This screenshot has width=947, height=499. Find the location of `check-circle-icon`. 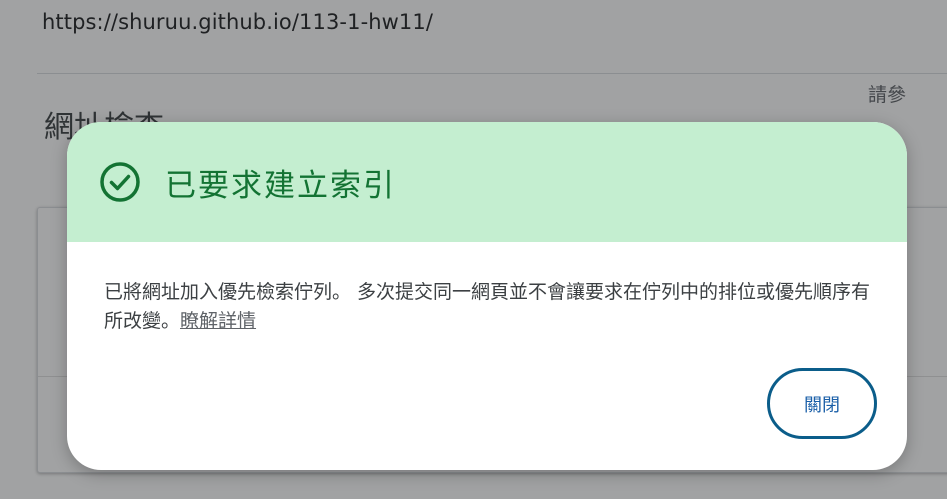

check-circle-icon is located at coordinates (120, 182).